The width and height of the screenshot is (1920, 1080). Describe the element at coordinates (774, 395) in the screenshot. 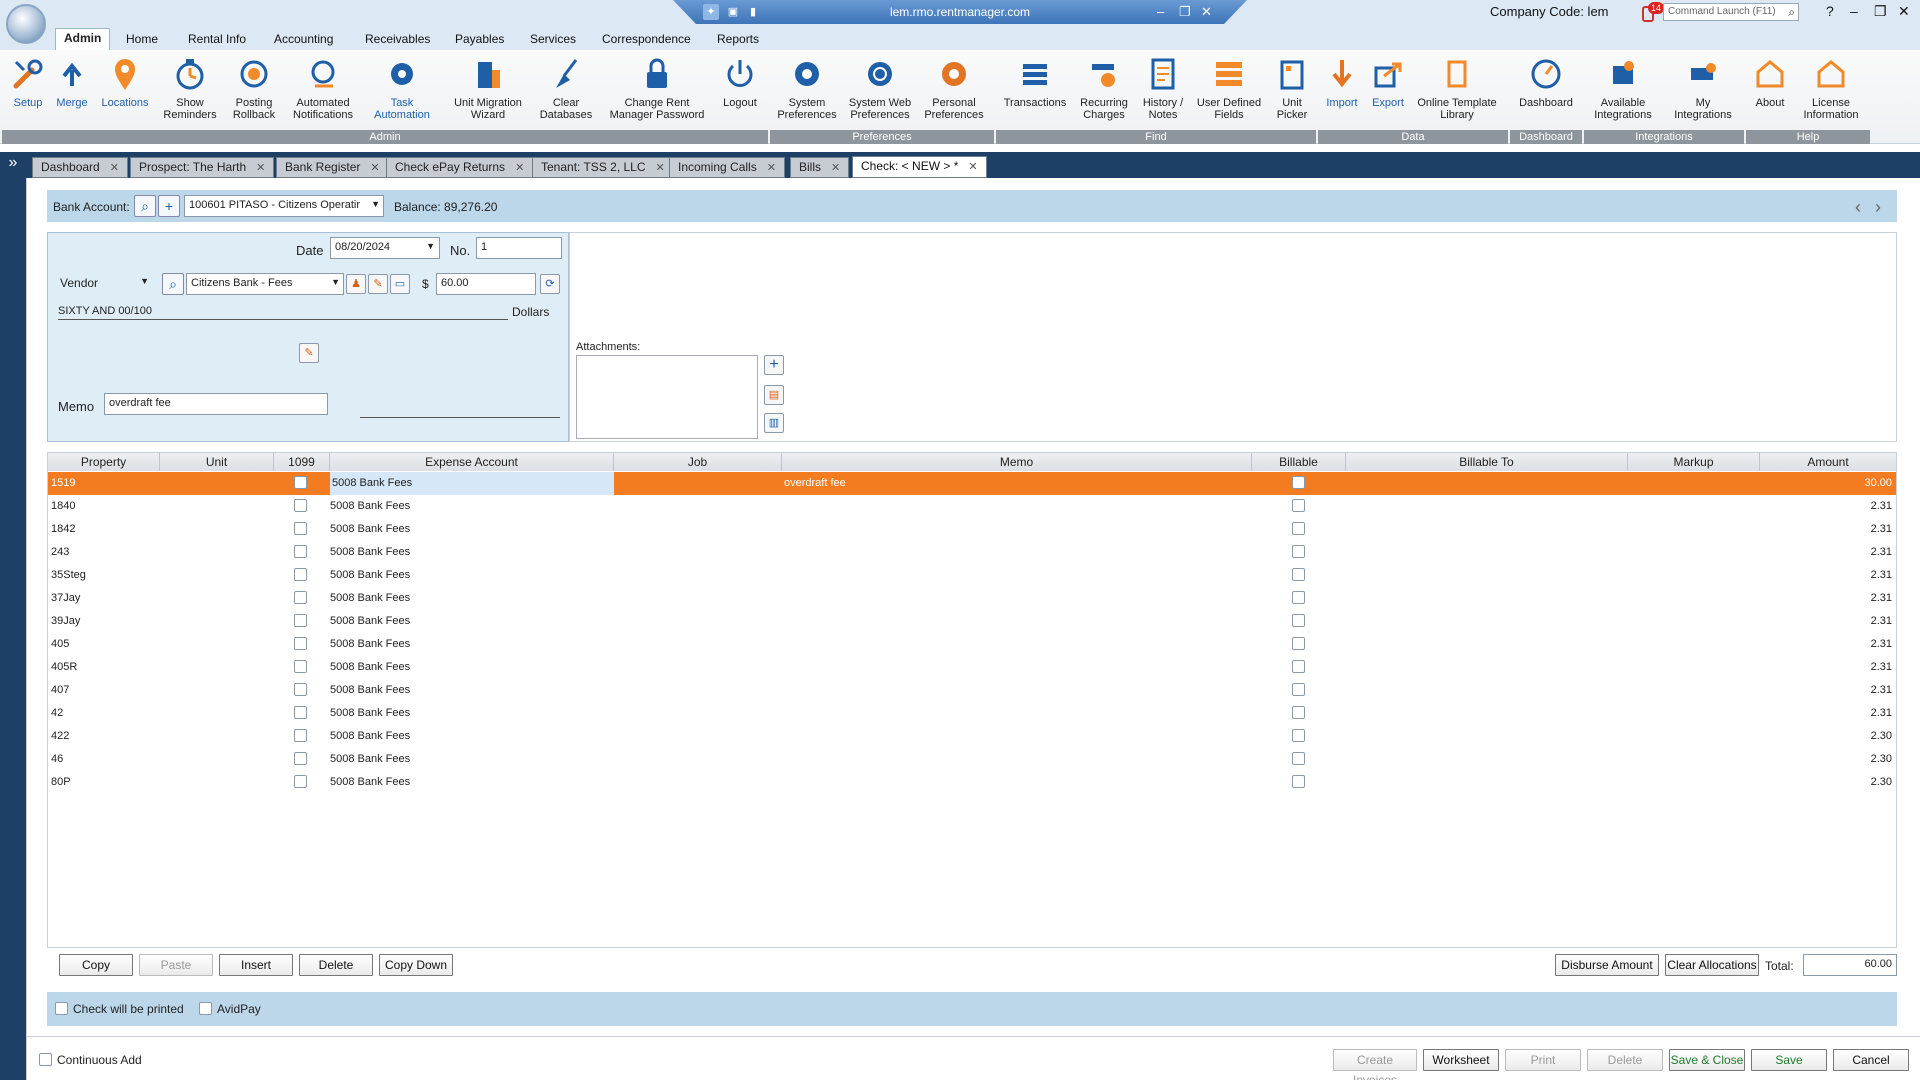

I see `scan-attachment-icon: ▤` at that location.